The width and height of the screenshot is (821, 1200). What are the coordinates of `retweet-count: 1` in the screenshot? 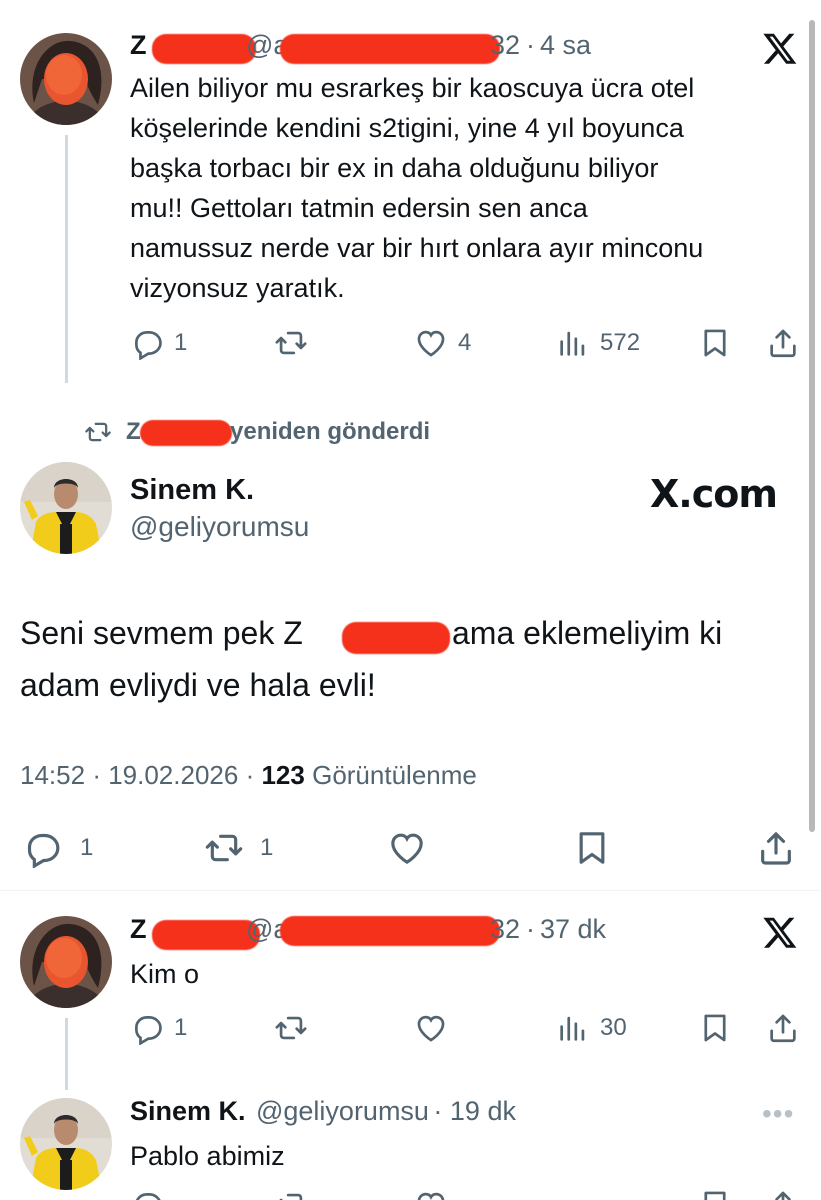 It's located at (267, 847).